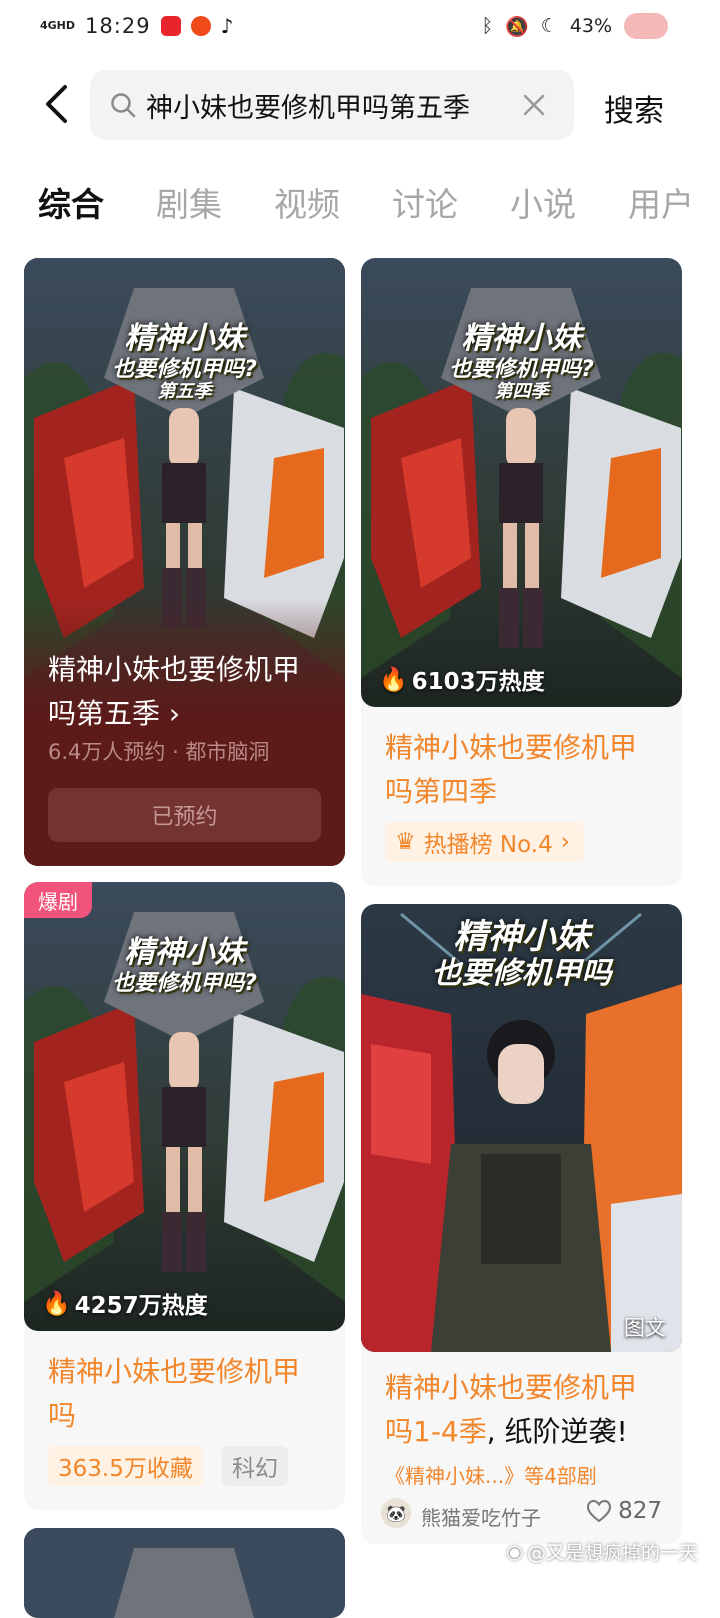 This screenshot has width=720, height=1618. I want to click on heart-icon, so click(599, 1511).